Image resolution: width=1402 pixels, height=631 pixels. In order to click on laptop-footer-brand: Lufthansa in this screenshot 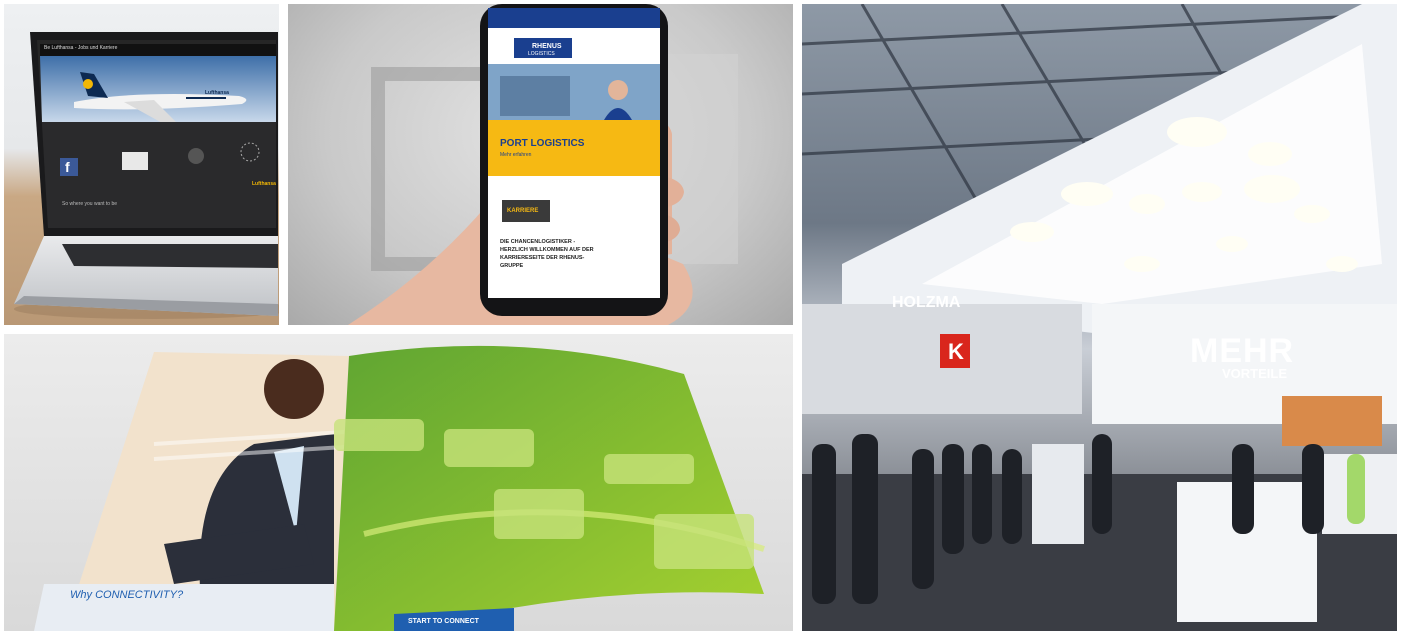, I will do `click(264, 184)`.